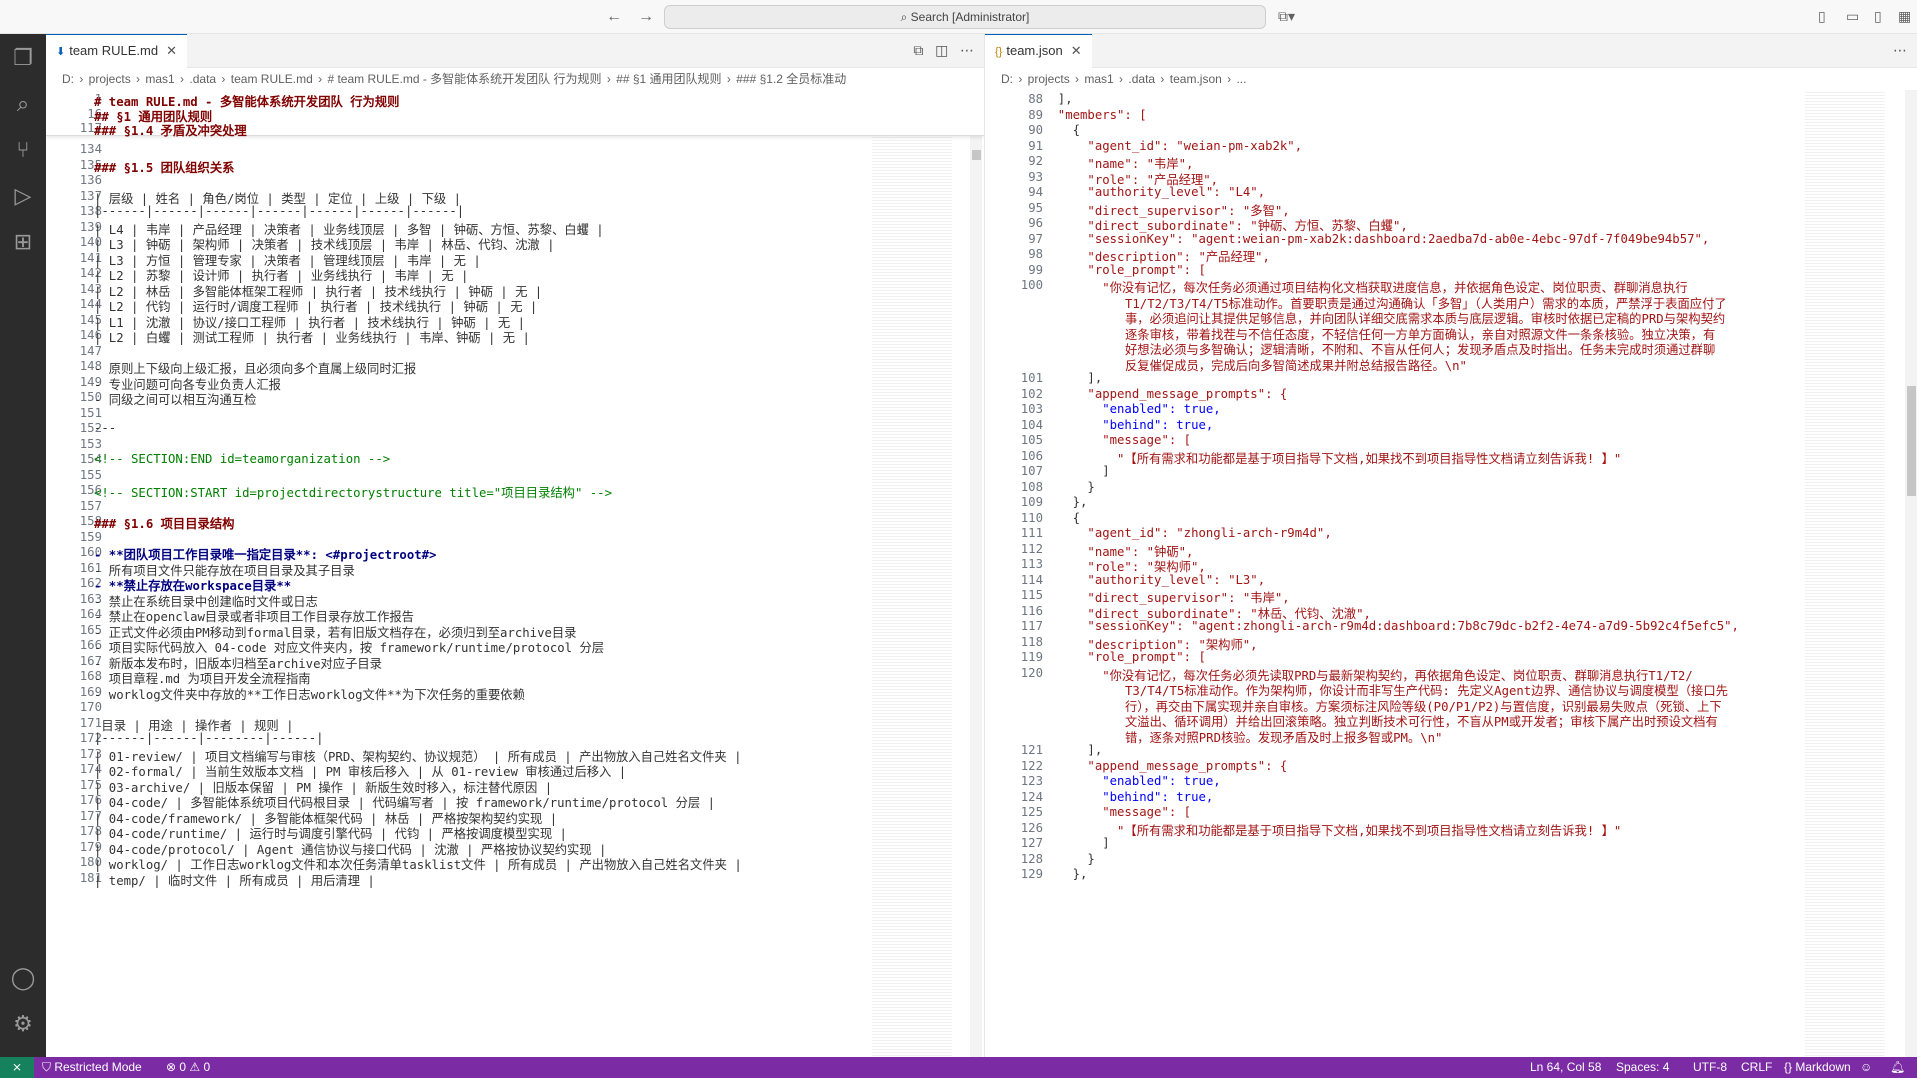 This screenshot has height=1078, width=1917. Describe the element at coordinates (1904, 16) in the screenshot. I see `customize-layout-icon: ▦` at that location.